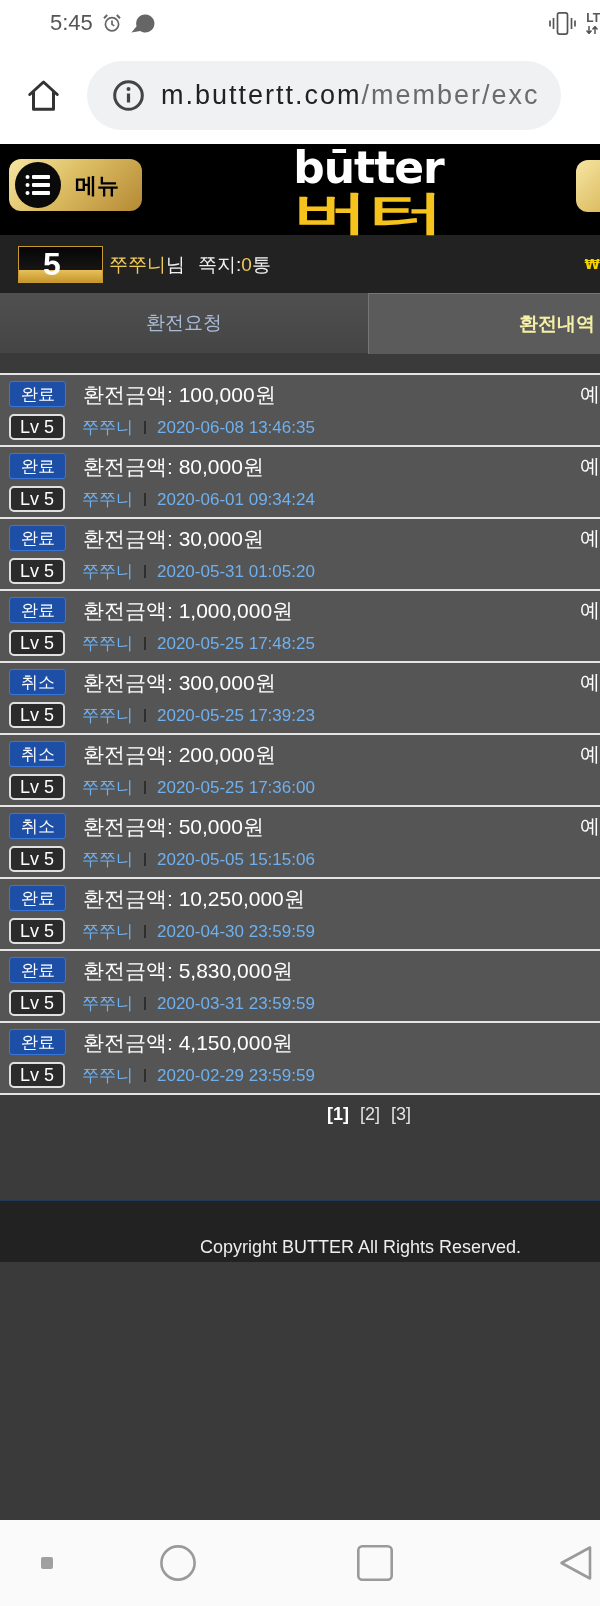 The width and height of the screenshot is (600, 1606). What do you see at coordinates (236, 571) in the screenshot?
I see `timestamp: 2020-05-31 01:05:20` at bounding box center [236, 571].